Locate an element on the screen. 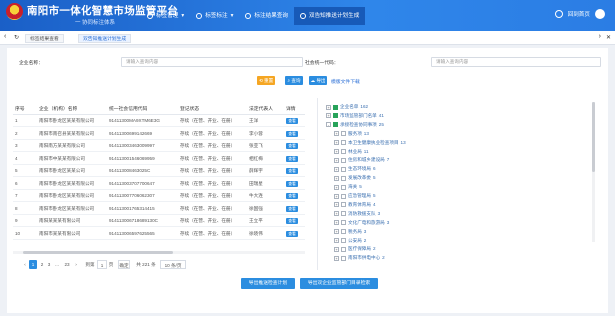 This screenshot has height=316, width=615. nav-item-3: 双告知推送计划生成 is located at coordinates (329, 16).